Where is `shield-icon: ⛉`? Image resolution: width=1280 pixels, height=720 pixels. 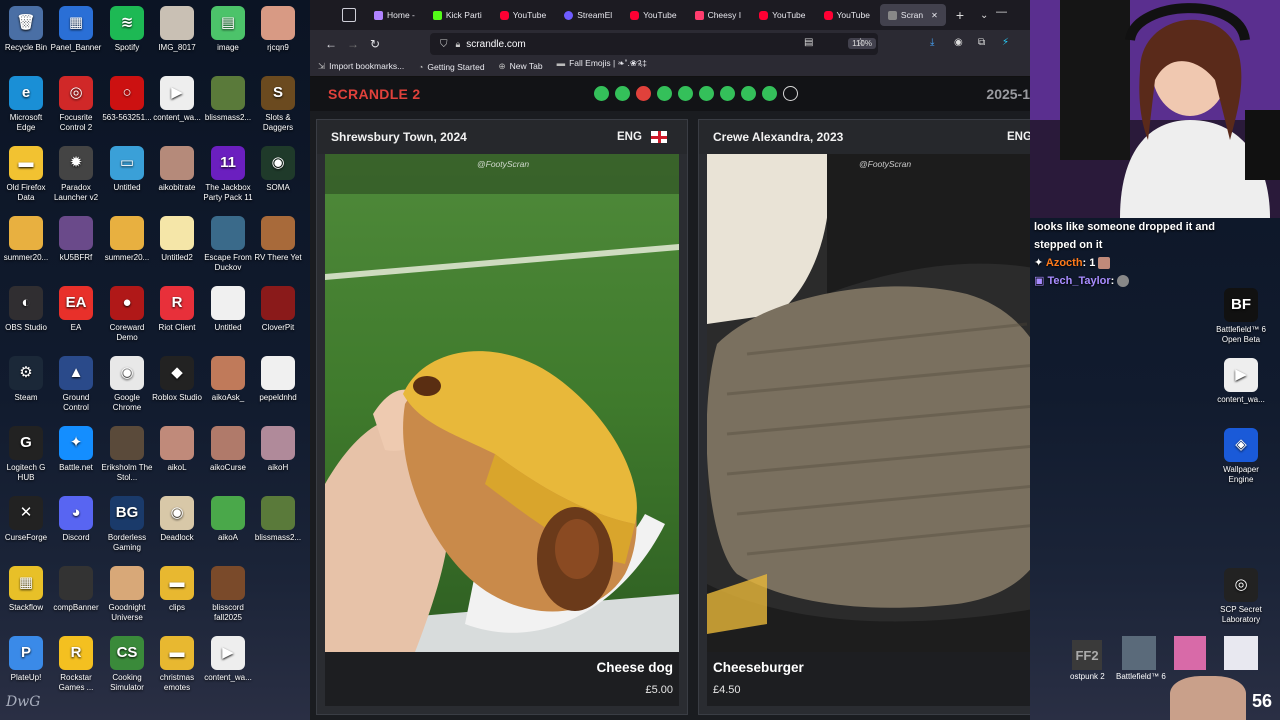 shield-icon: ⛉ is located at coordinates (444, 44).